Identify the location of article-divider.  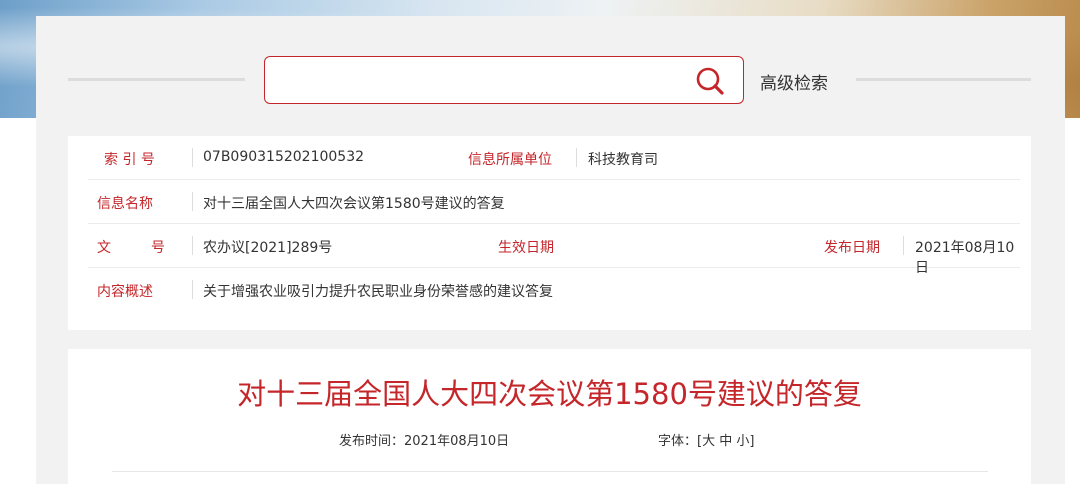
(550, 471).